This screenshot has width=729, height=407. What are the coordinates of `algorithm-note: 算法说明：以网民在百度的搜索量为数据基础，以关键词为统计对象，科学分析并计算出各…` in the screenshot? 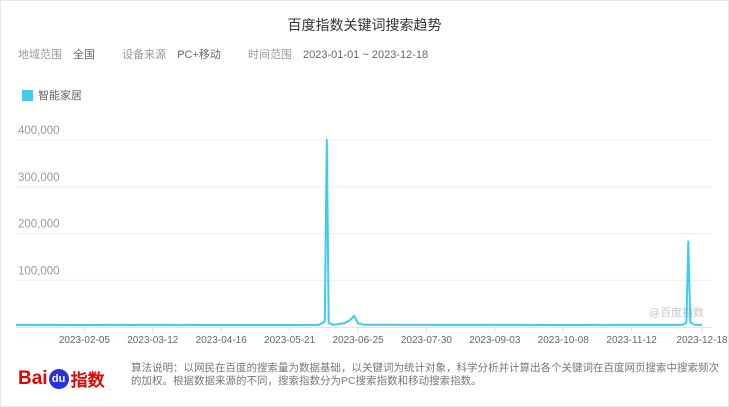 It's located at (425, 374).